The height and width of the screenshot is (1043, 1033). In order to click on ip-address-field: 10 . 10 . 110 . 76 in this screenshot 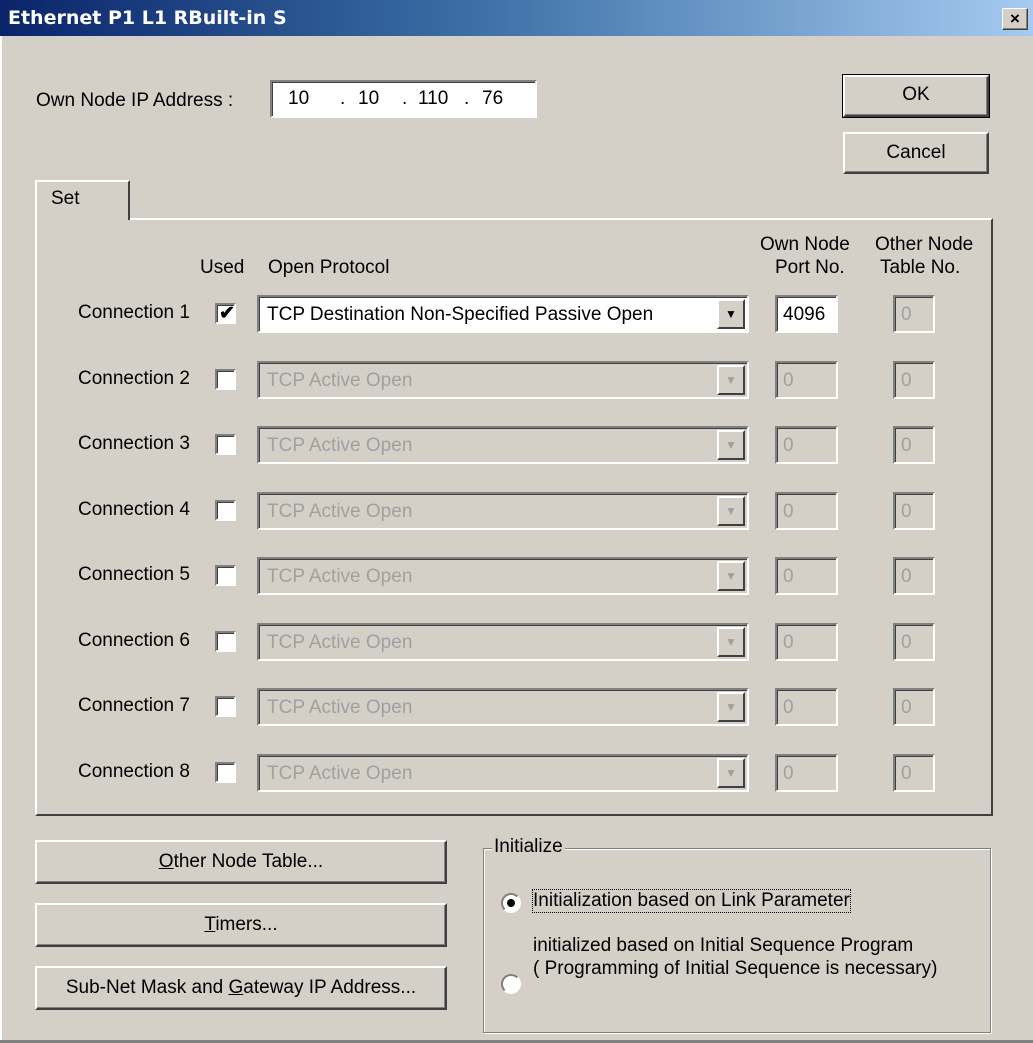, I will do `click(403, 99)`.